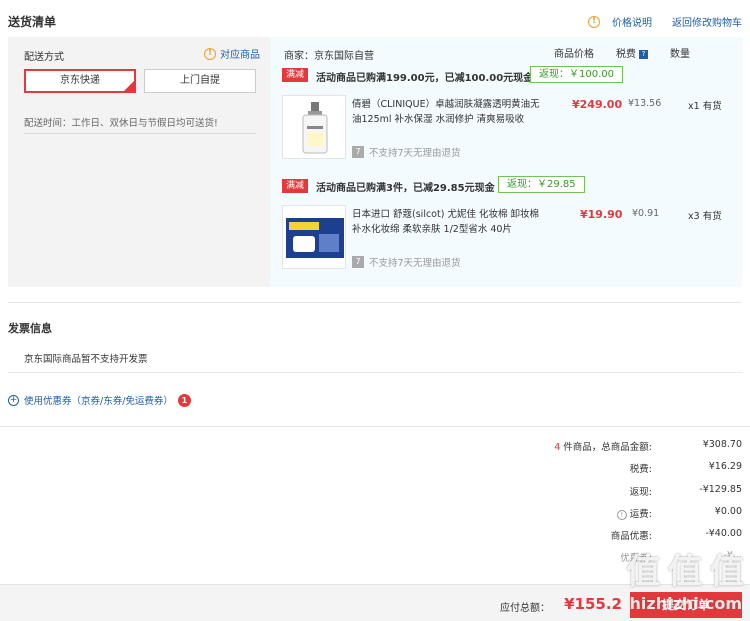 The width and height of the screenshot is (750, 621). Describe the element at coordinates (645, 103) in the screenshot. I see `product-tax: ¥13.56` at that location.